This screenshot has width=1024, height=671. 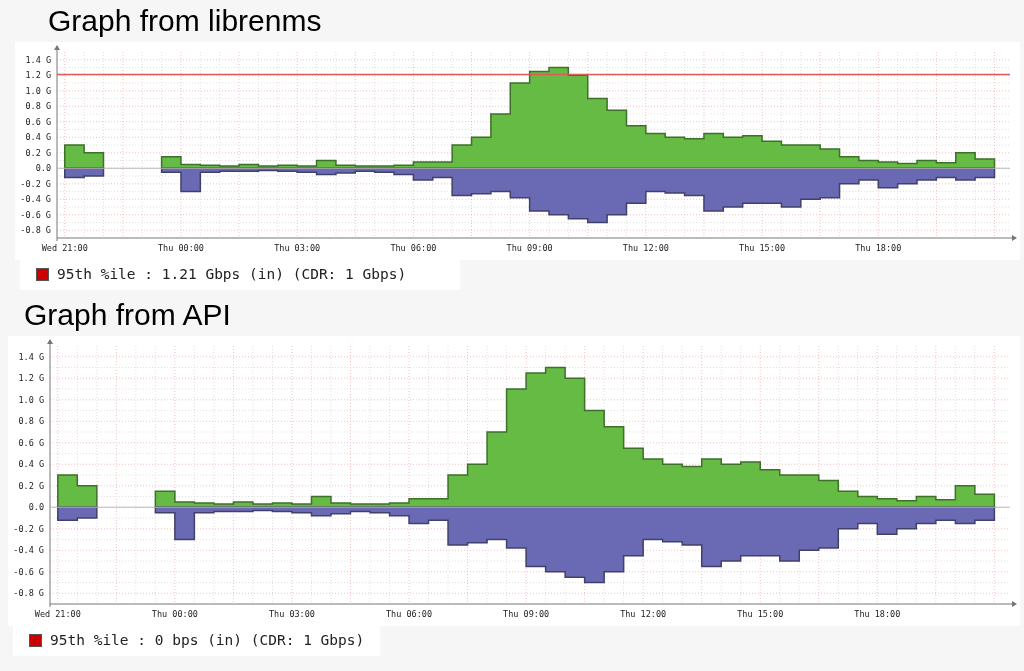 I want to click on legend-text: 95th %ile : 1.21 Gbps (in) (CDR: 1 Gbps), so click(x=232, y=274).